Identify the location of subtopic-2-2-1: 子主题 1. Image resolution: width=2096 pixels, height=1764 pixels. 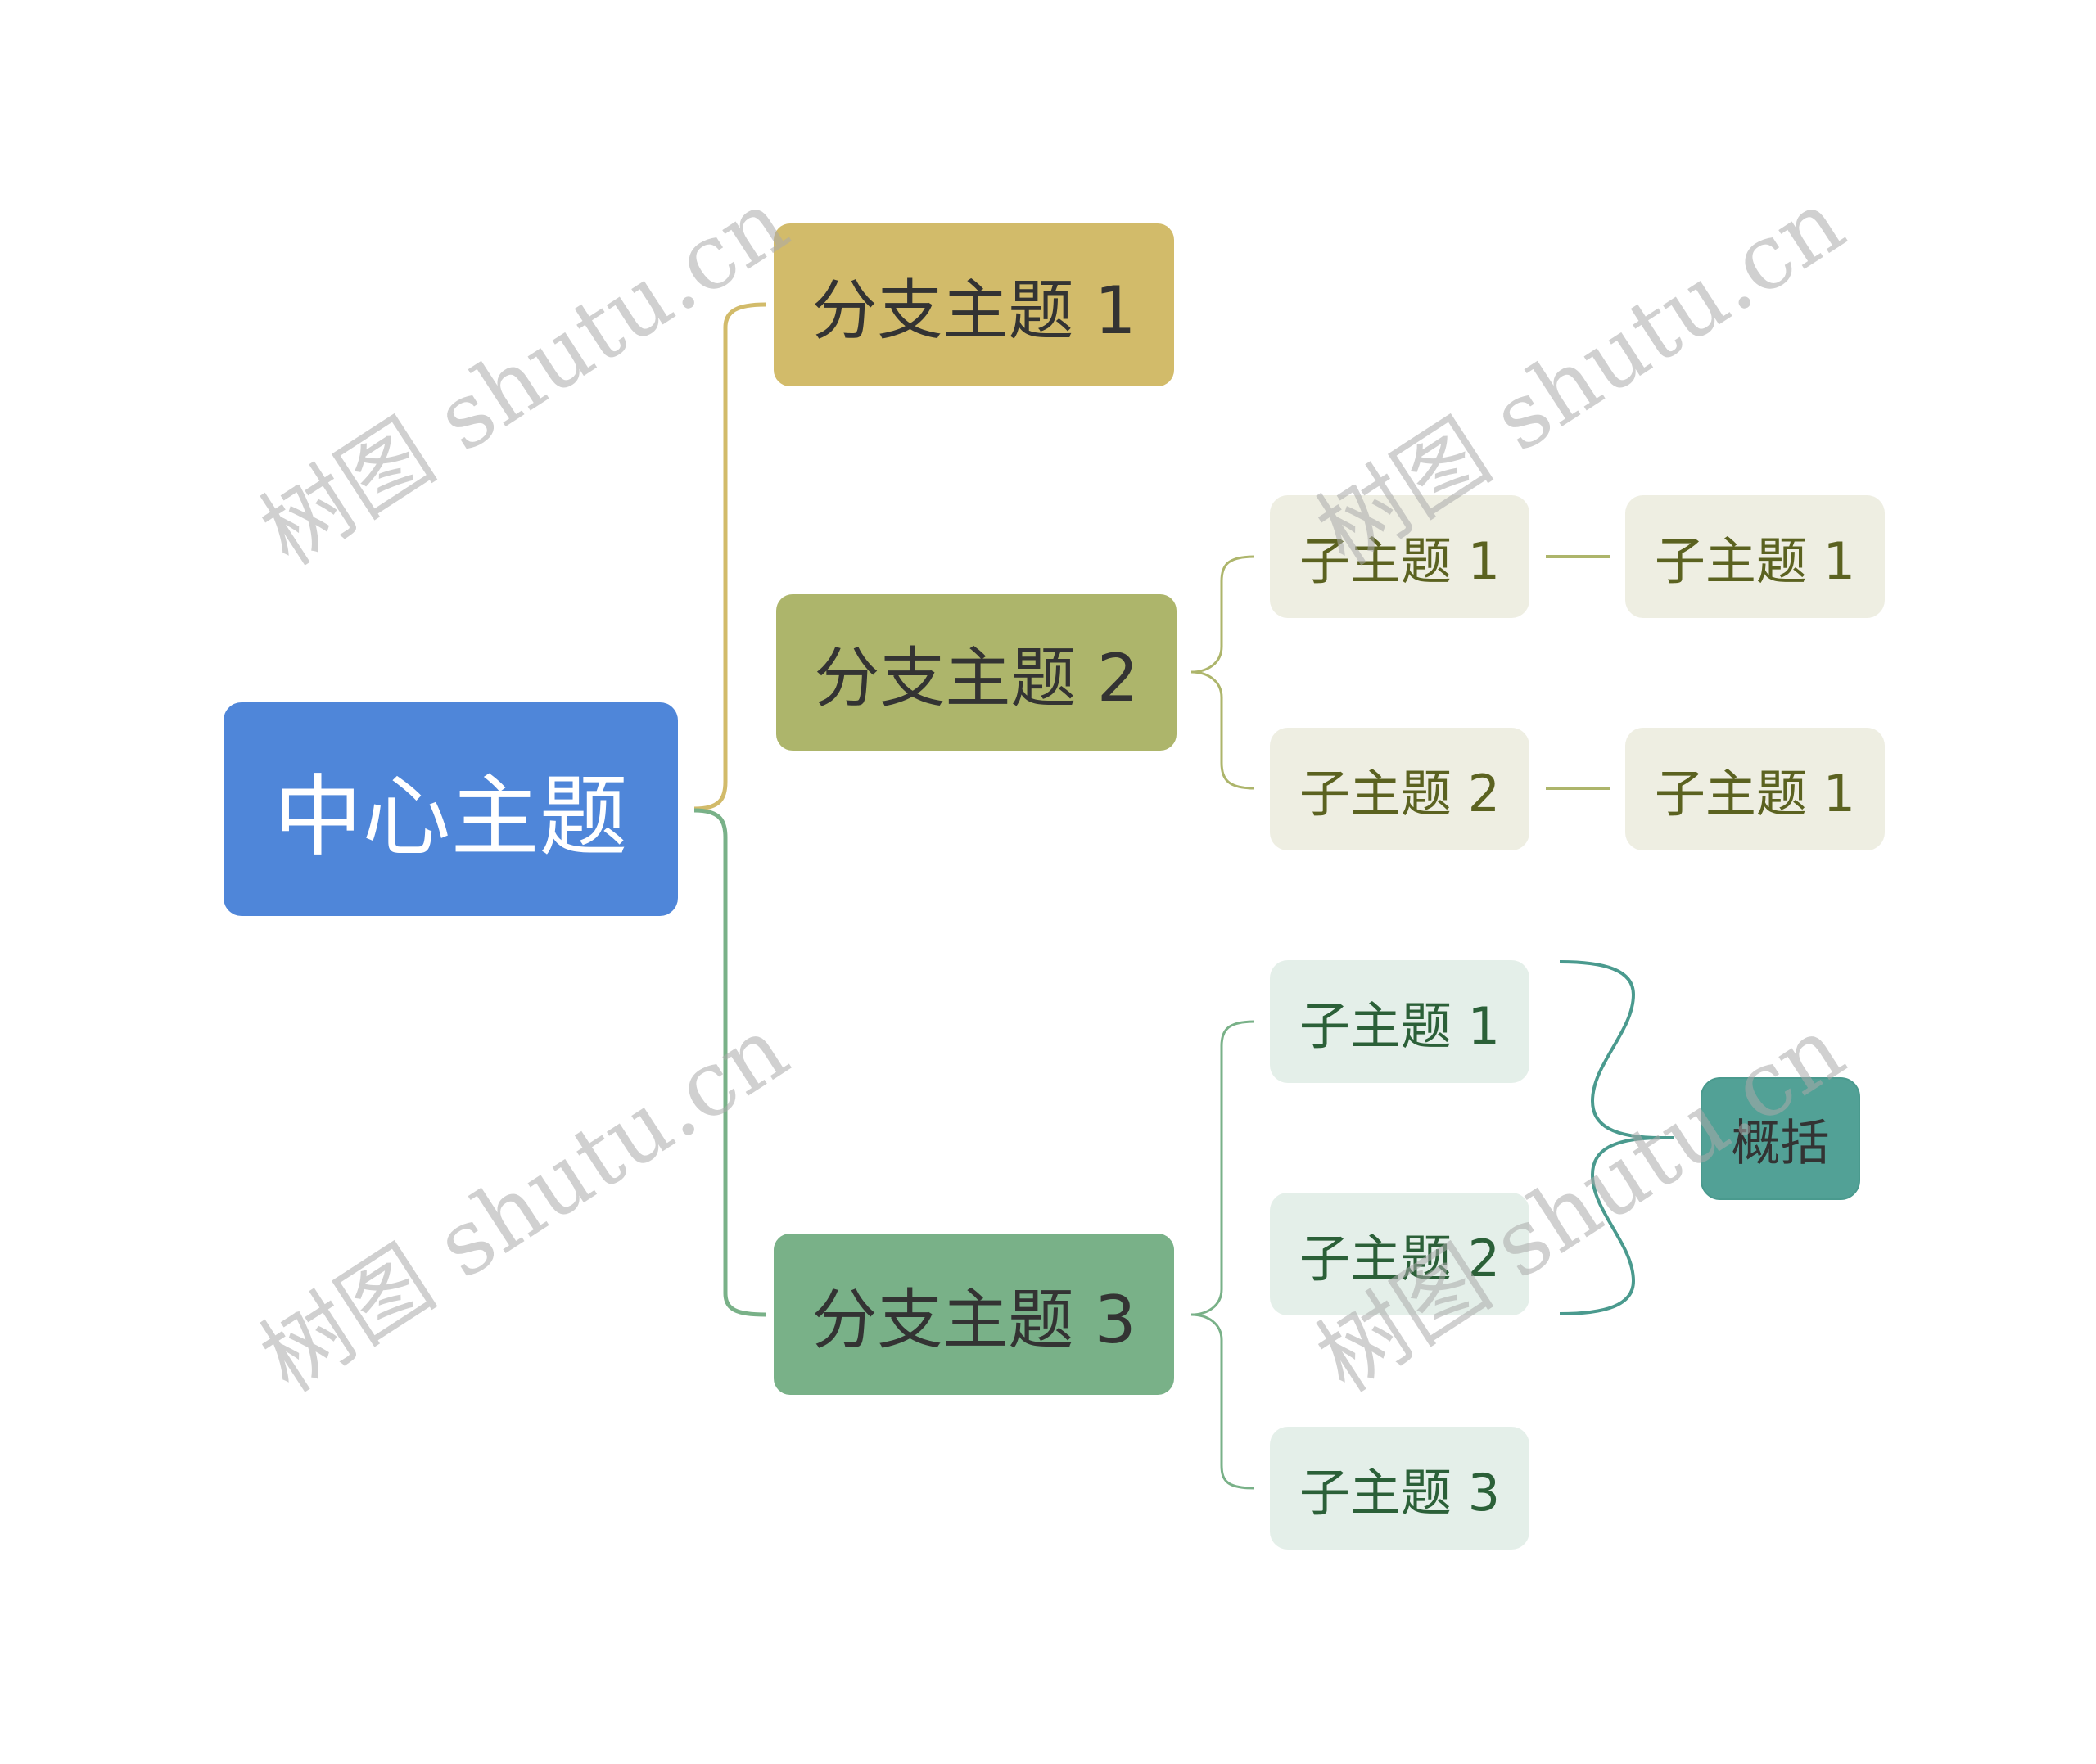
(1755, 789).